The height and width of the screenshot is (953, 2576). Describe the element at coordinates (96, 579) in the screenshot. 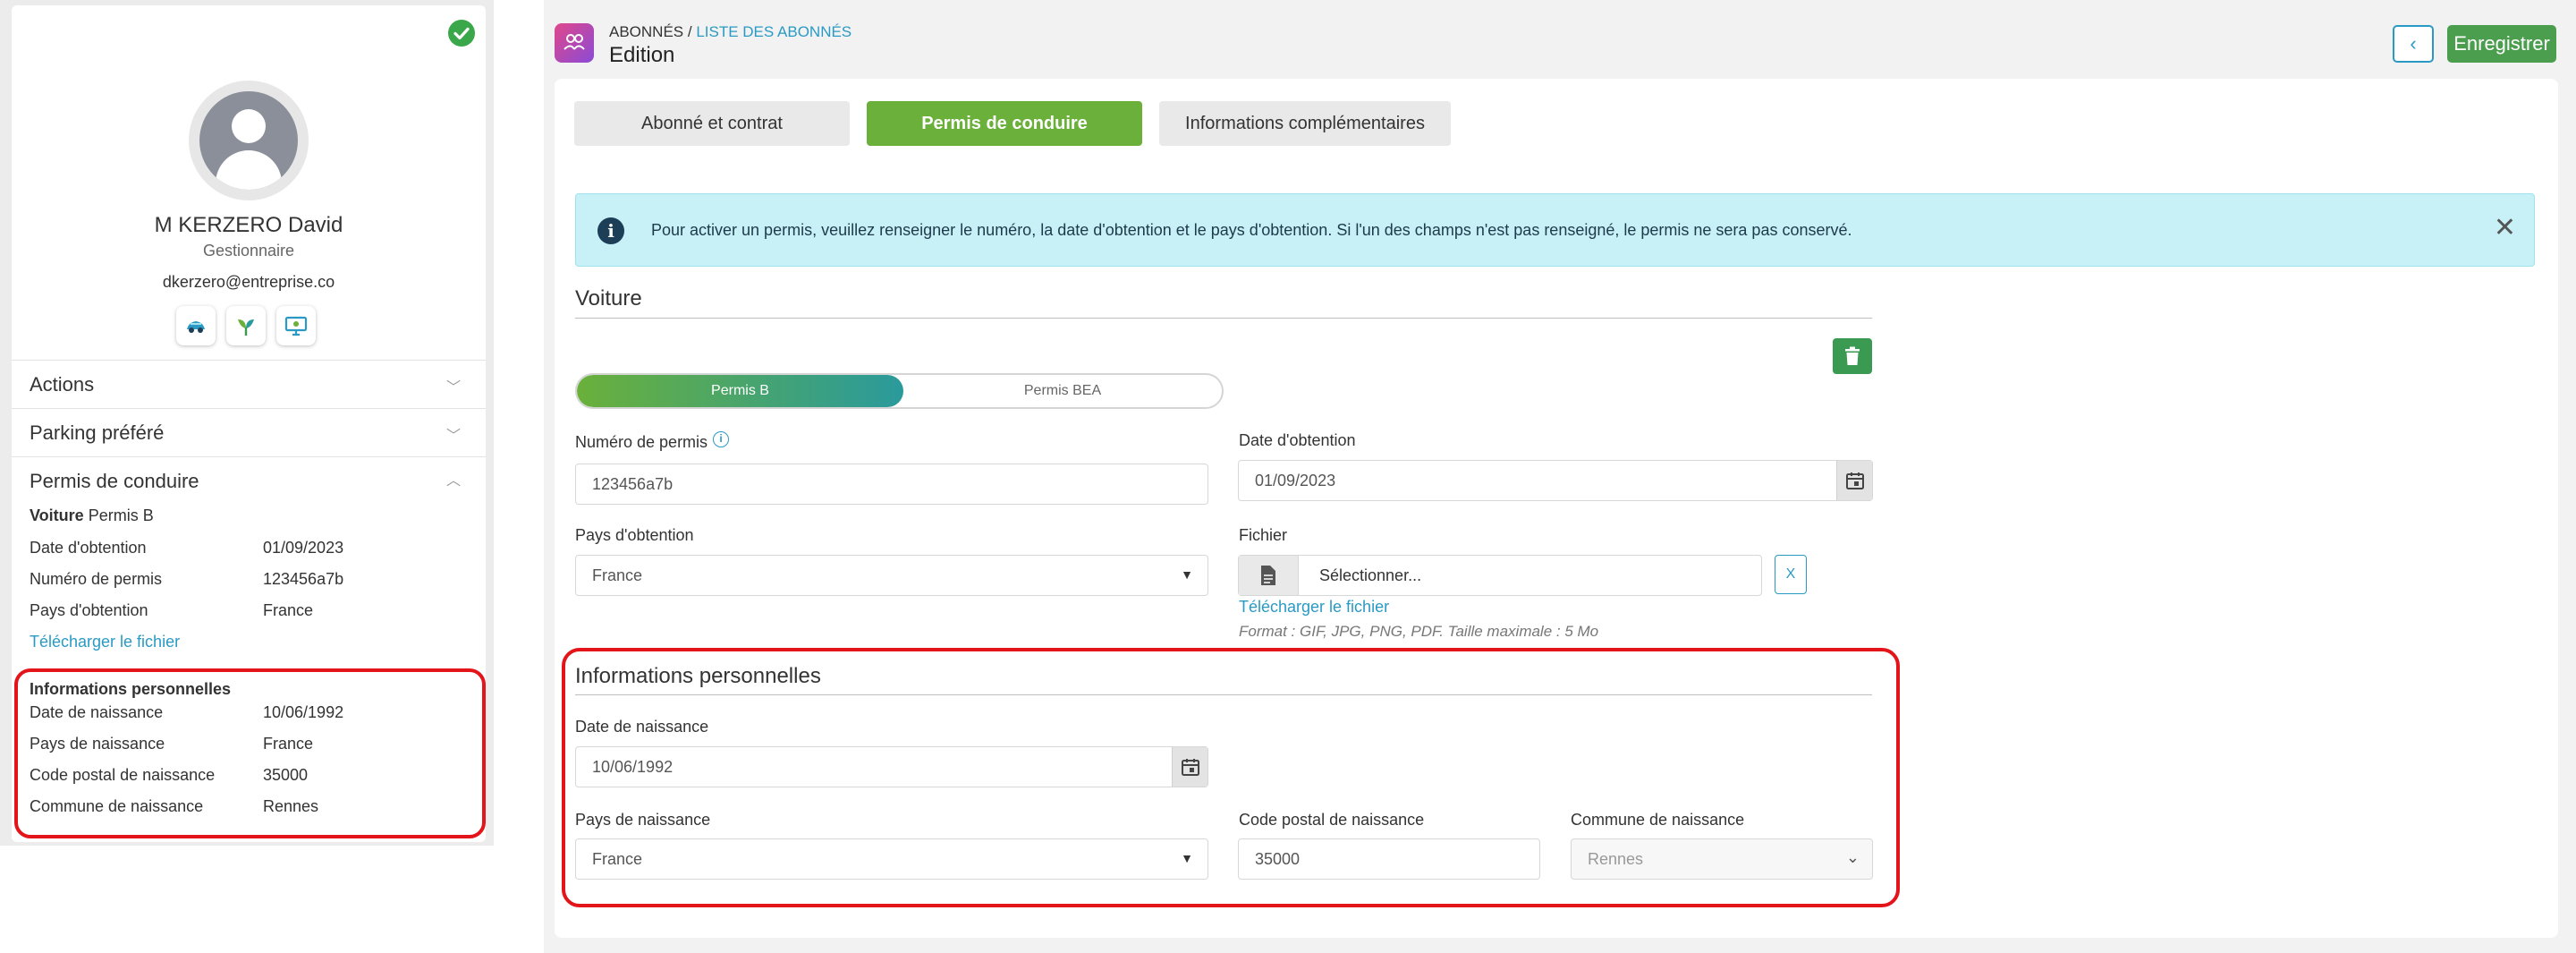

I see `summary-label: Numéro de permis` at that location.